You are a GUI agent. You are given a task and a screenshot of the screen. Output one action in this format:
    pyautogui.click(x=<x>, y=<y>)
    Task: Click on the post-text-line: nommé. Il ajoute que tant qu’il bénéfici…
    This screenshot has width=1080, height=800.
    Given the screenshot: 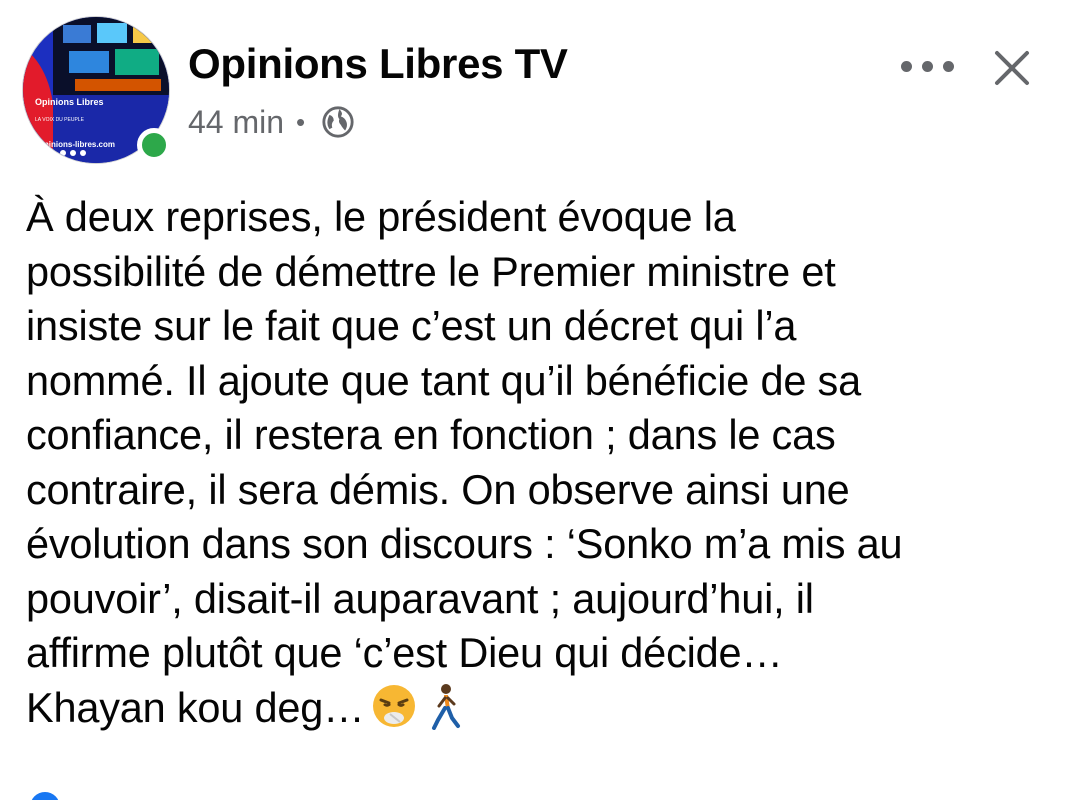 What is the action you would take?
    pyautogui.click(x=443, y=380)
    